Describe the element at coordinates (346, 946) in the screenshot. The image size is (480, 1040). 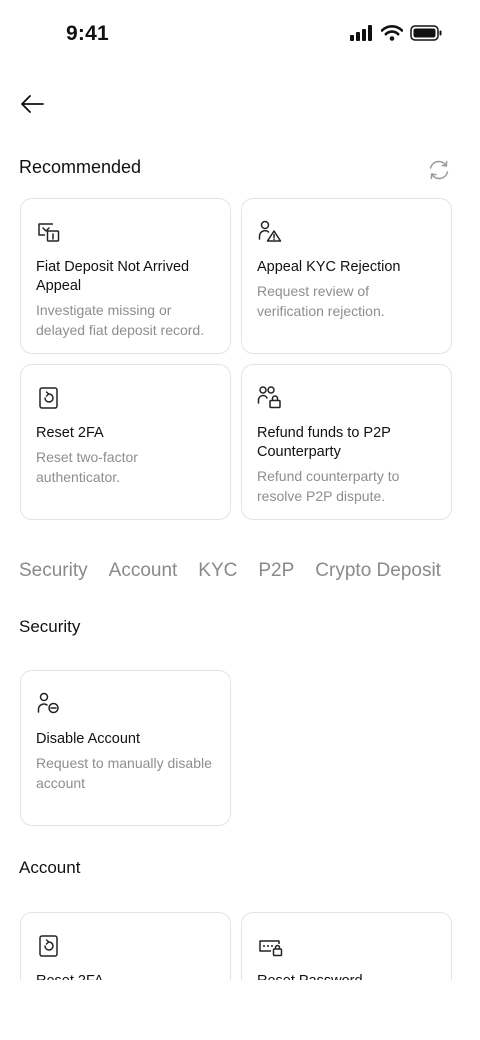
I see `card-reset-password: Reset Password` at that location.